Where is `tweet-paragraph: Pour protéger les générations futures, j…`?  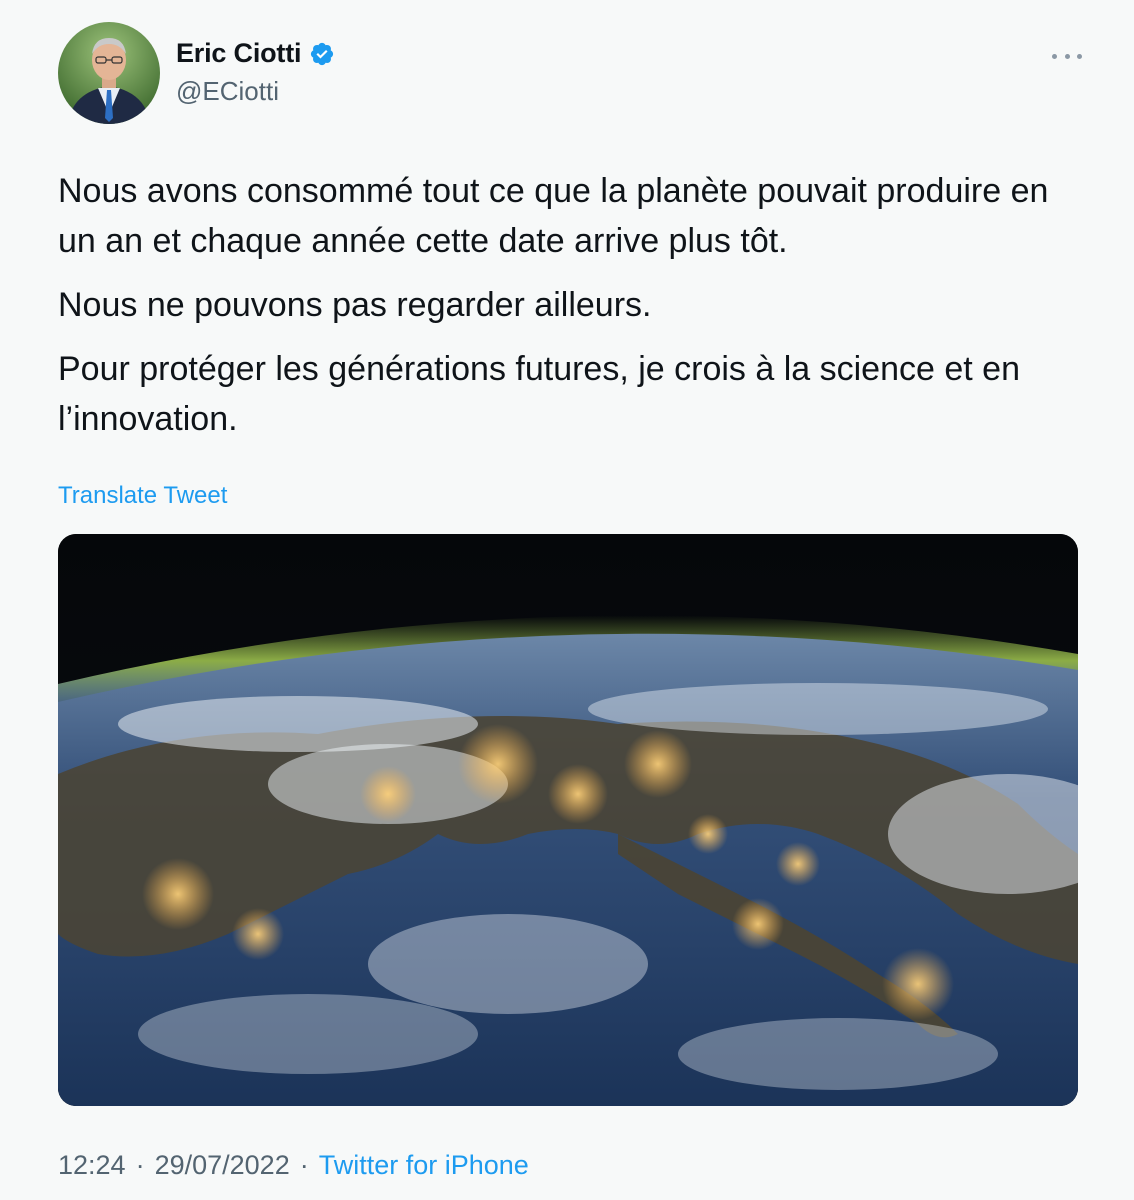 tweet-paragraph: Pour protéger les générations futures, j… is located at coordinates (539, 394).